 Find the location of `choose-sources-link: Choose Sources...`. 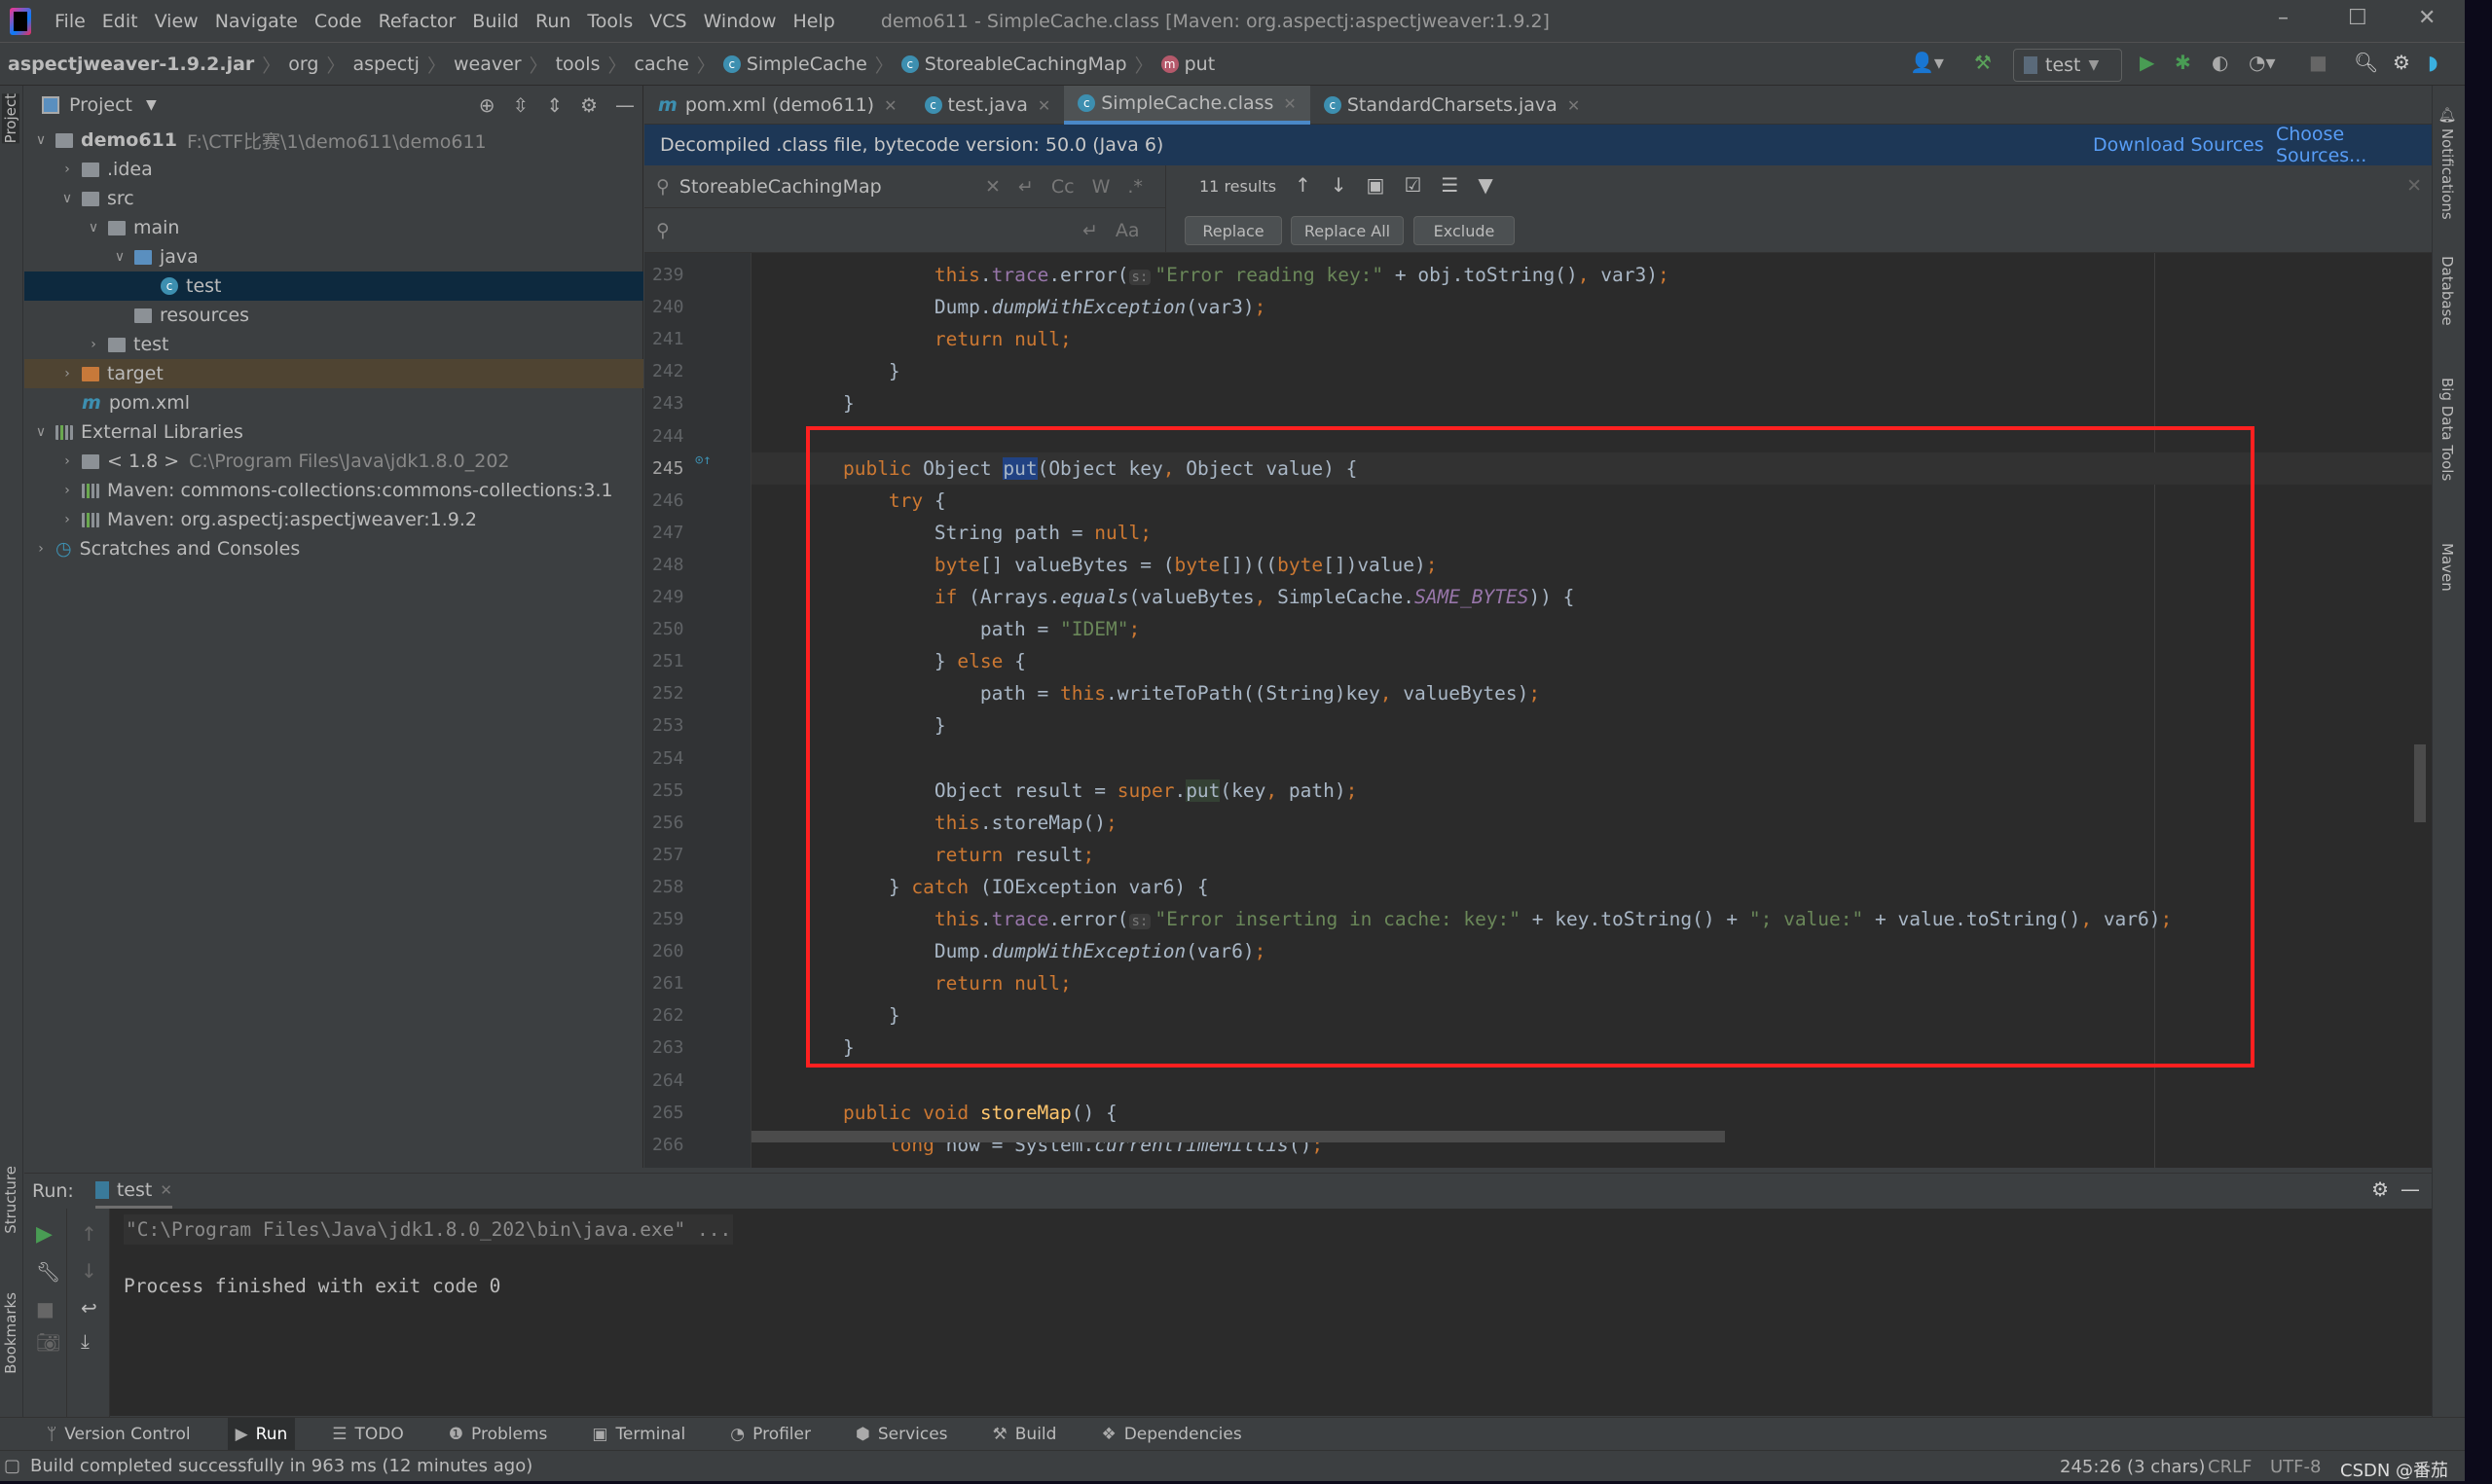

choose-sources-link: Choose Sources... is located at coordinates (2354, 145).